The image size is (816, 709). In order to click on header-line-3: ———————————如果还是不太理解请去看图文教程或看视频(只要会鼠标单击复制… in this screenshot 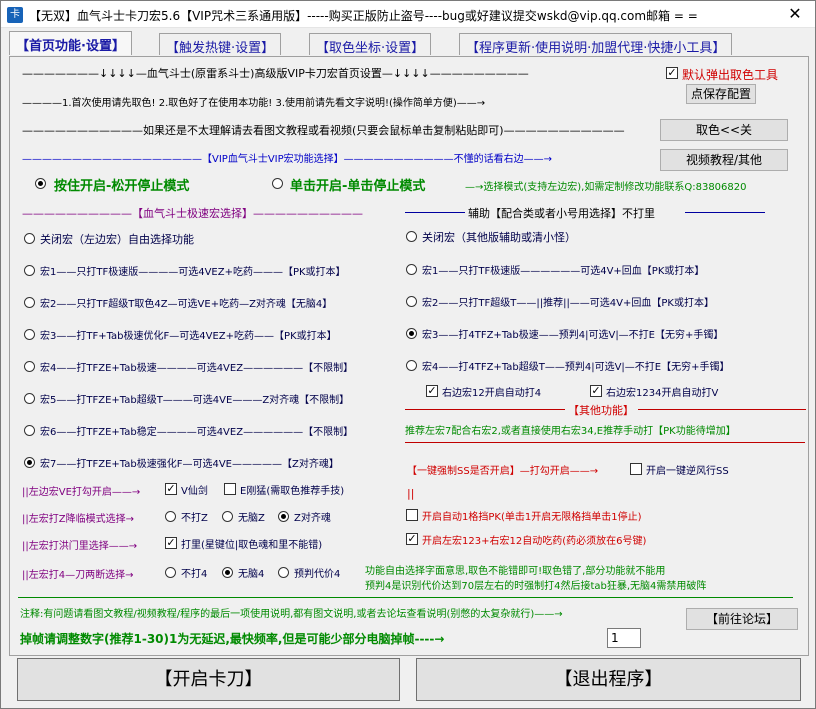, I will do `click(323, 130)`.